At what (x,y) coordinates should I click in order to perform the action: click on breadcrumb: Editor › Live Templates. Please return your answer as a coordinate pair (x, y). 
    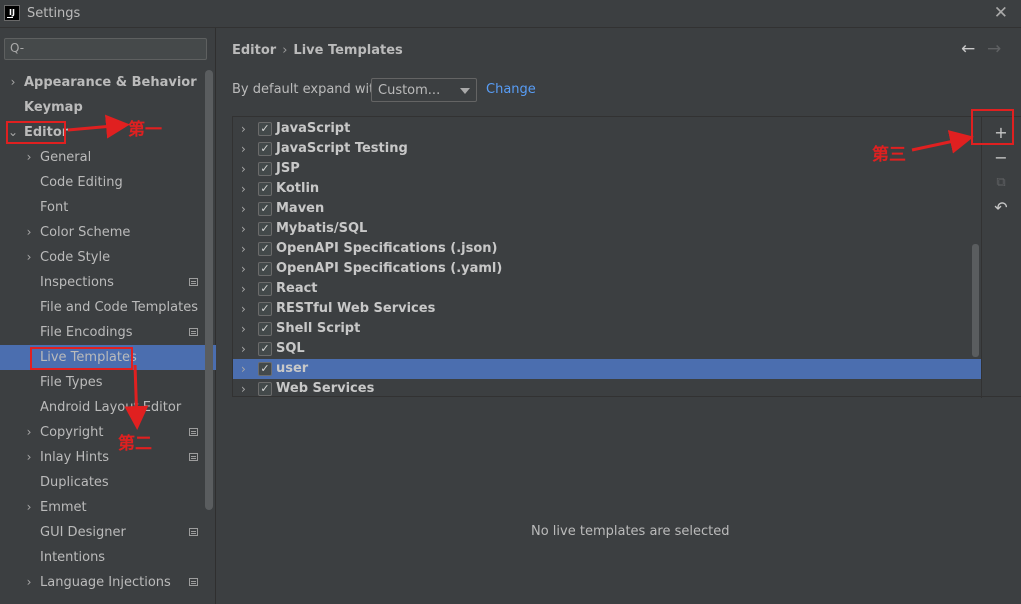
    Looking at the image, I should click on (317, 50).